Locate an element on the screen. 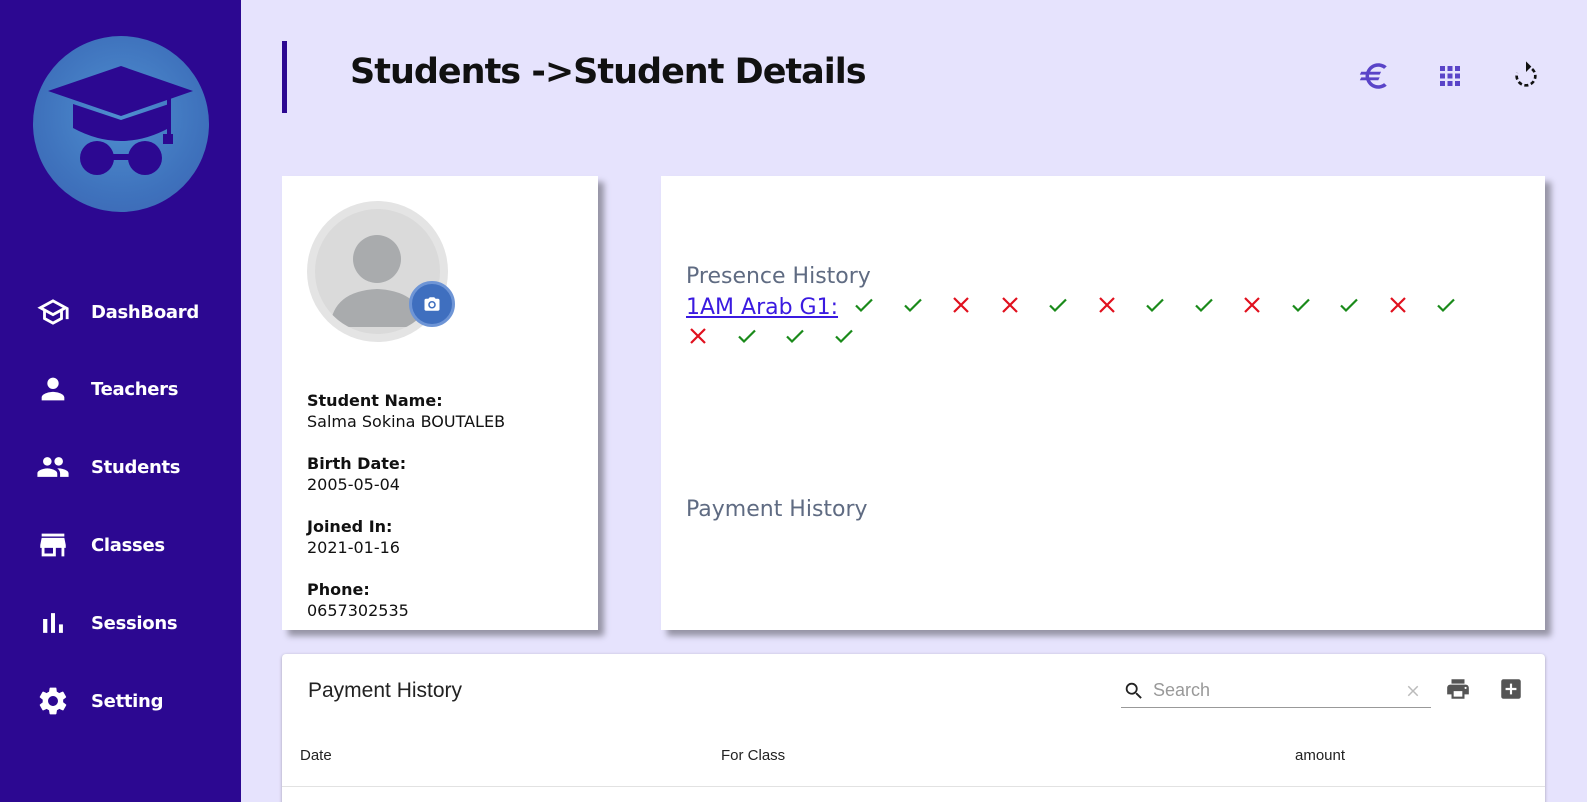 The image size is (1587, 802). birth-date-value: 2005-05-04 is located at coordinates (353, 484).